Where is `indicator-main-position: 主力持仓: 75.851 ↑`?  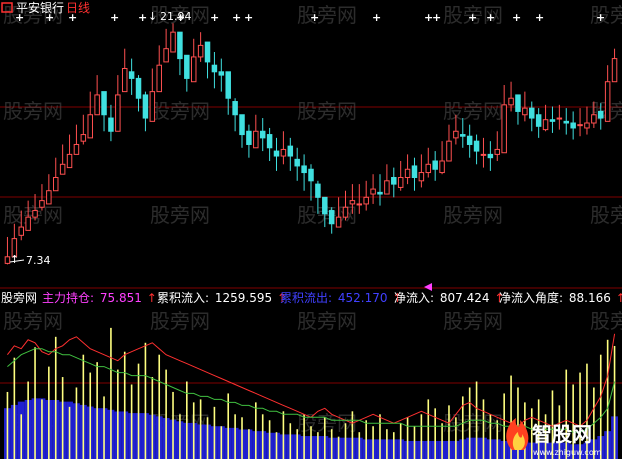
indicator-main-position: 主力持仓: 75.851 ↑ is located at coordinates (99, 297).